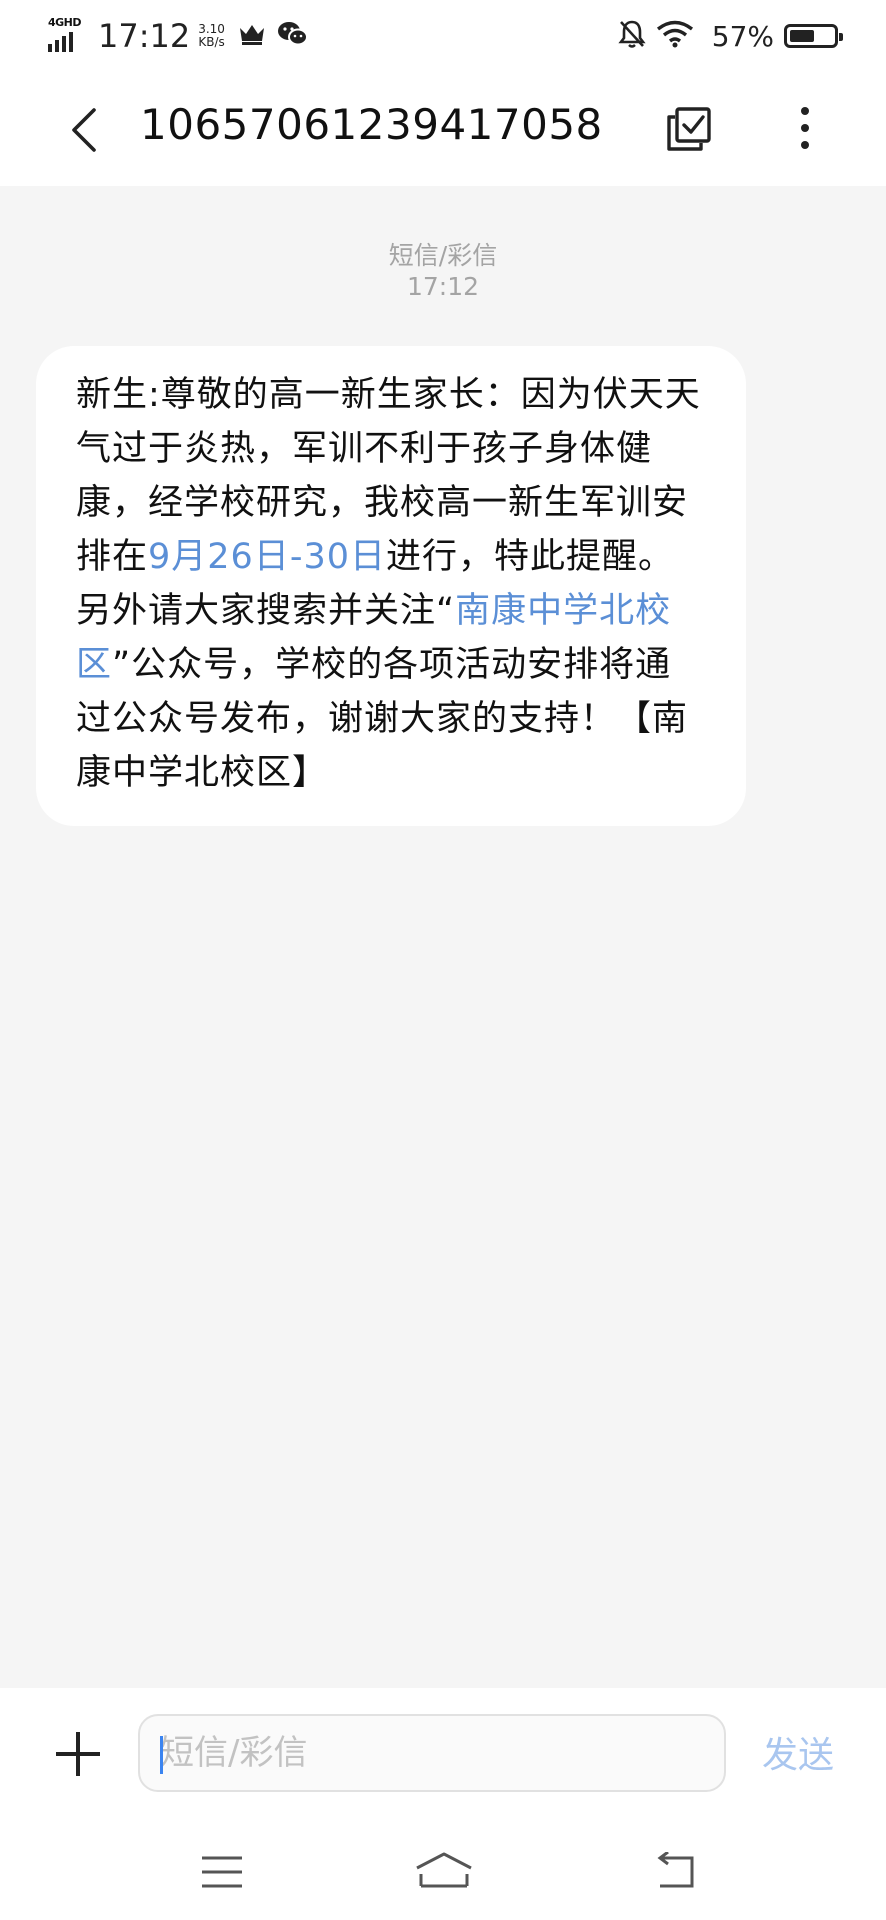  I want to click on crown-icon, so click(252, 36).